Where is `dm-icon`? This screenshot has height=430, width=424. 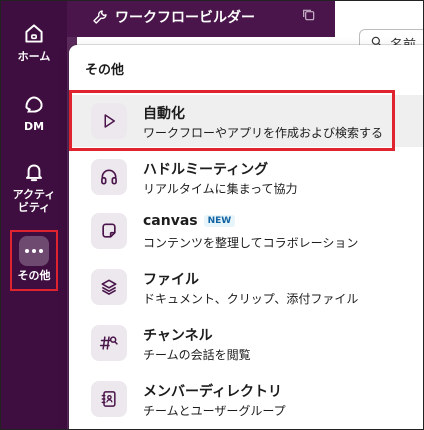
dm-icon is located at coordinates (34, 104).